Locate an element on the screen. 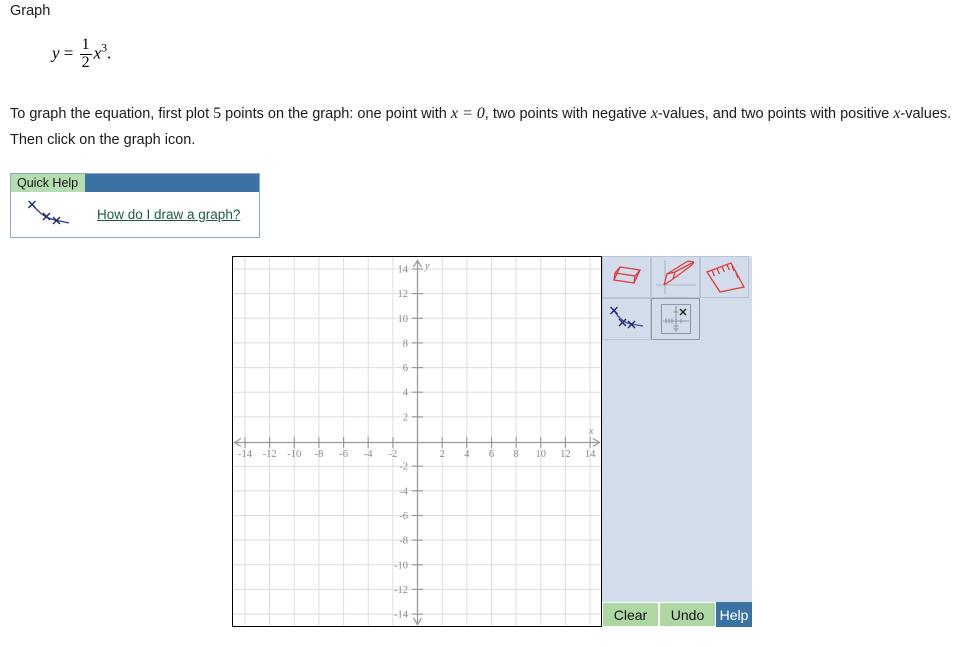 The image size is (964, 647). draw-curve-icon is located at coordinates (626, 317).